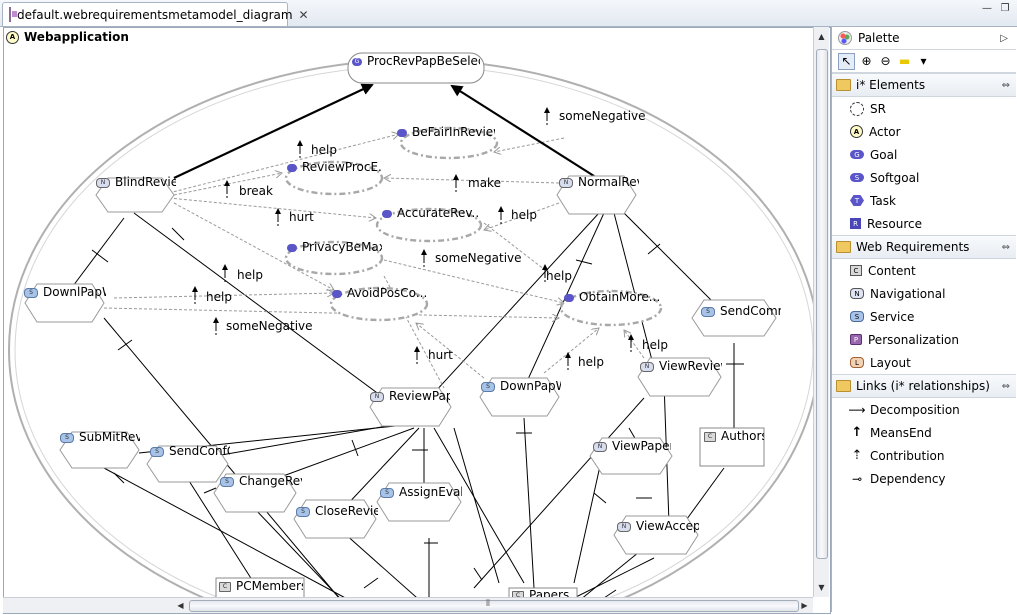  What do you see at coordinates (857, 362) in the screenshot?
I see `layout-icon: L` at bounding box center [857, 362].